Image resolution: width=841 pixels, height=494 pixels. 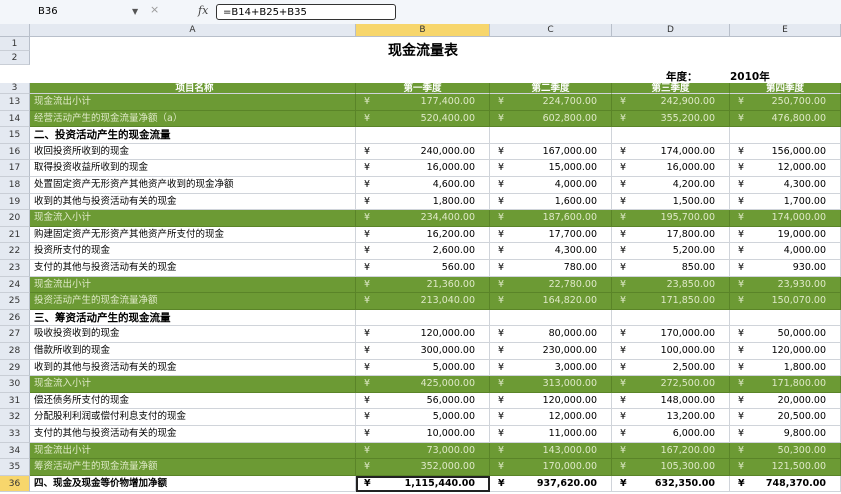 What do you see at coordinates (551, 301) in the screenshot?
I see `cell-c: ¥164,820.00` at bounding box center [551, 301].